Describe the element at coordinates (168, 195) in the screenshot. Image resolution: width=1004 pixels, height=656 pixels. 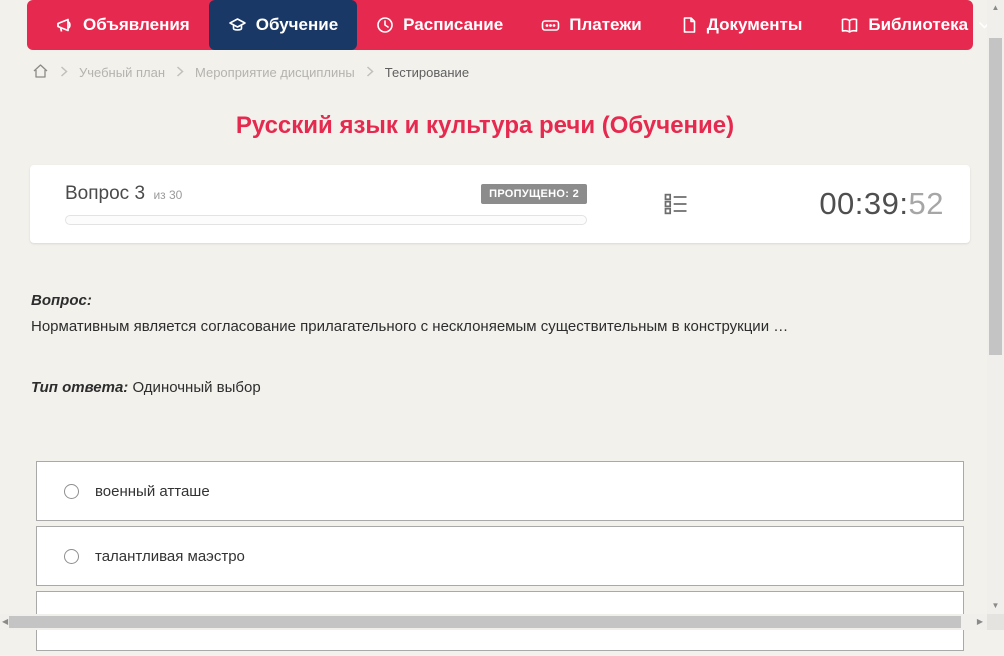
I see `question-total: из 30` at that location.